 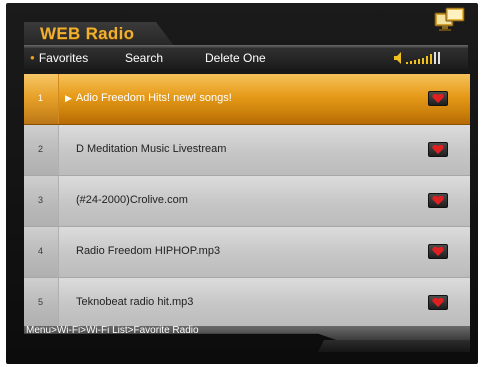 What do you see at coordinates (41, 200) in the screenshot?
I see `row-number: 3` at bounding box center [41, 200].